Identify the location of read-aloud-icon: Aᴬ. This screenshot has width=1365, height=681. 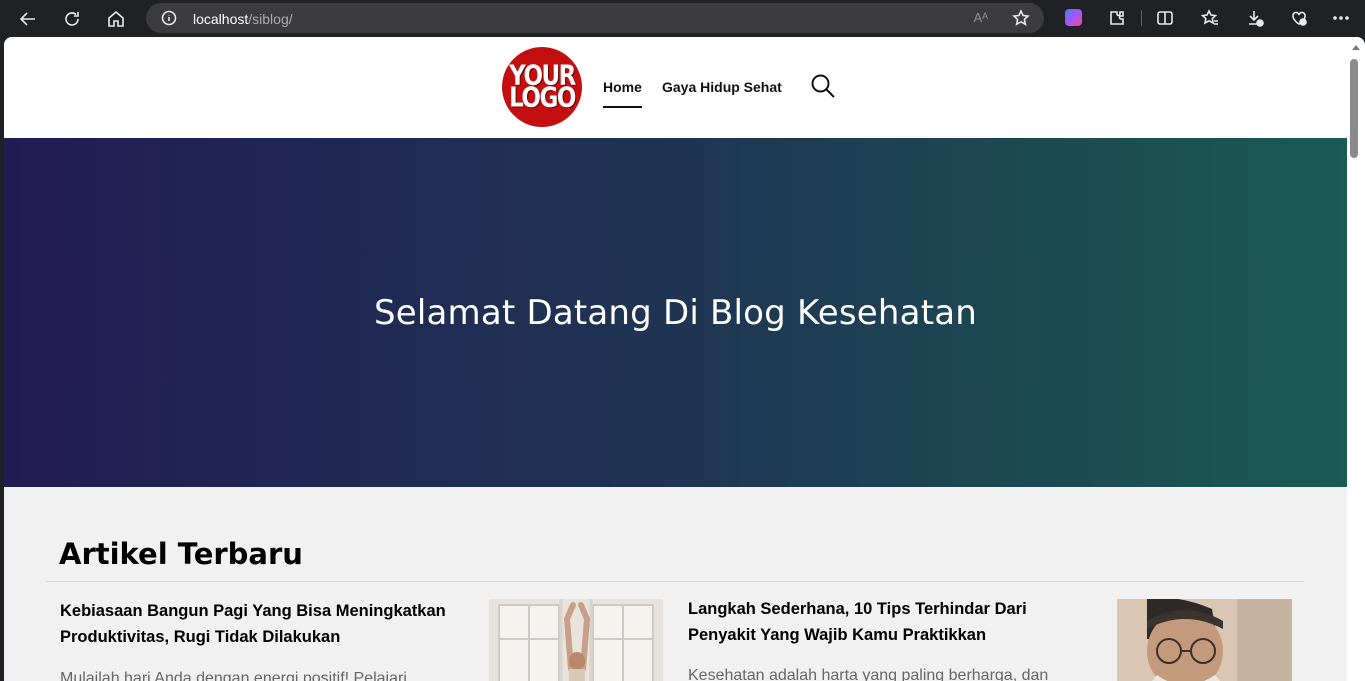
(980, 17).